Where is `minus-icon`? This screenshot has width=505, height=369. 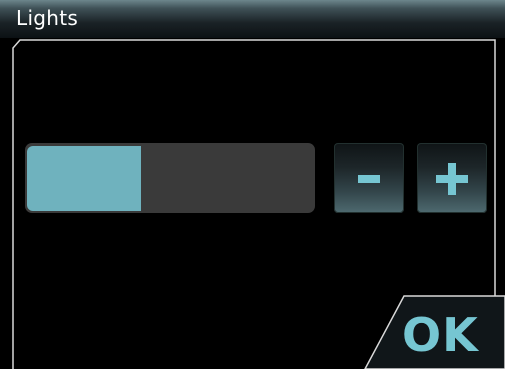 minus-icon is located at coordinates (369, 179).